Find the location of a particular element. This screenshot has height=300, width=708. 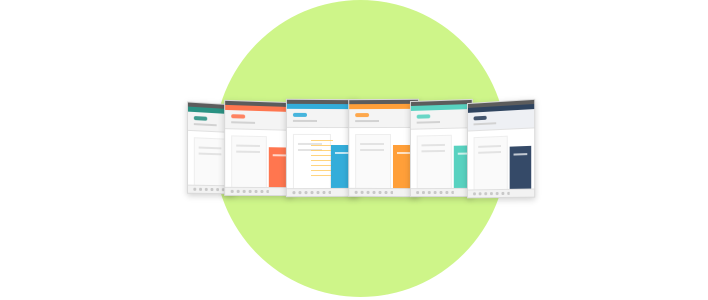

menu-list is located at coordinates (322, 160).